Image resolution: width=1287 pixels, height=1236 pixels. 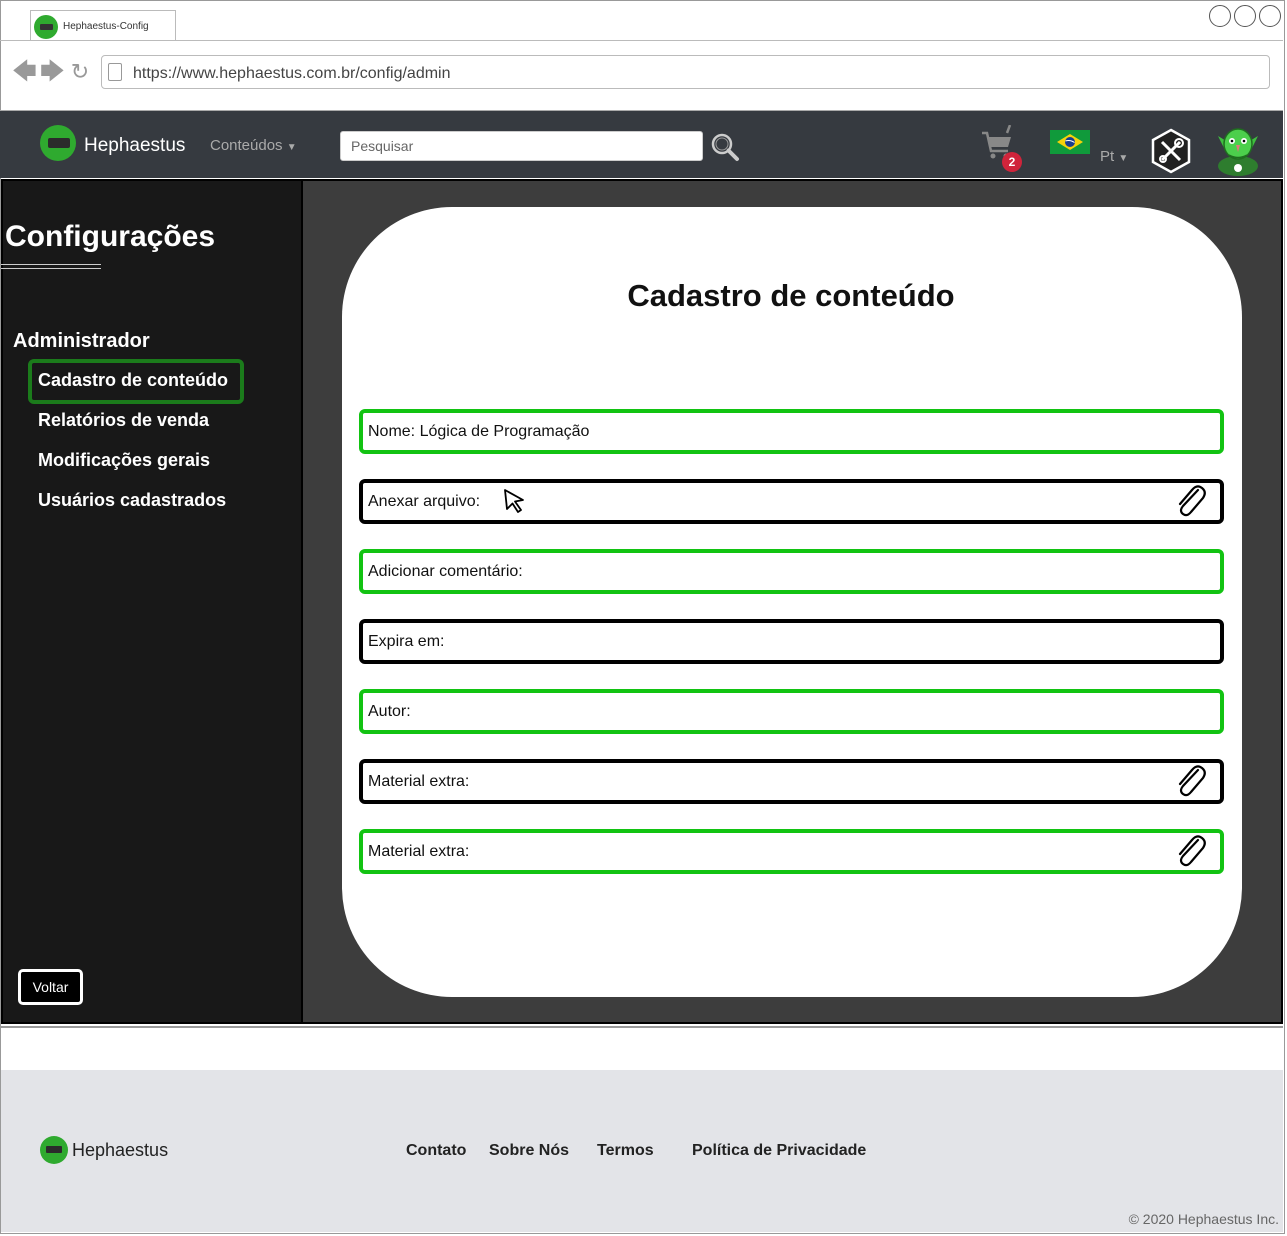 I want to click on field-label: Anexar arquivo:, so click(x=424, y=501).